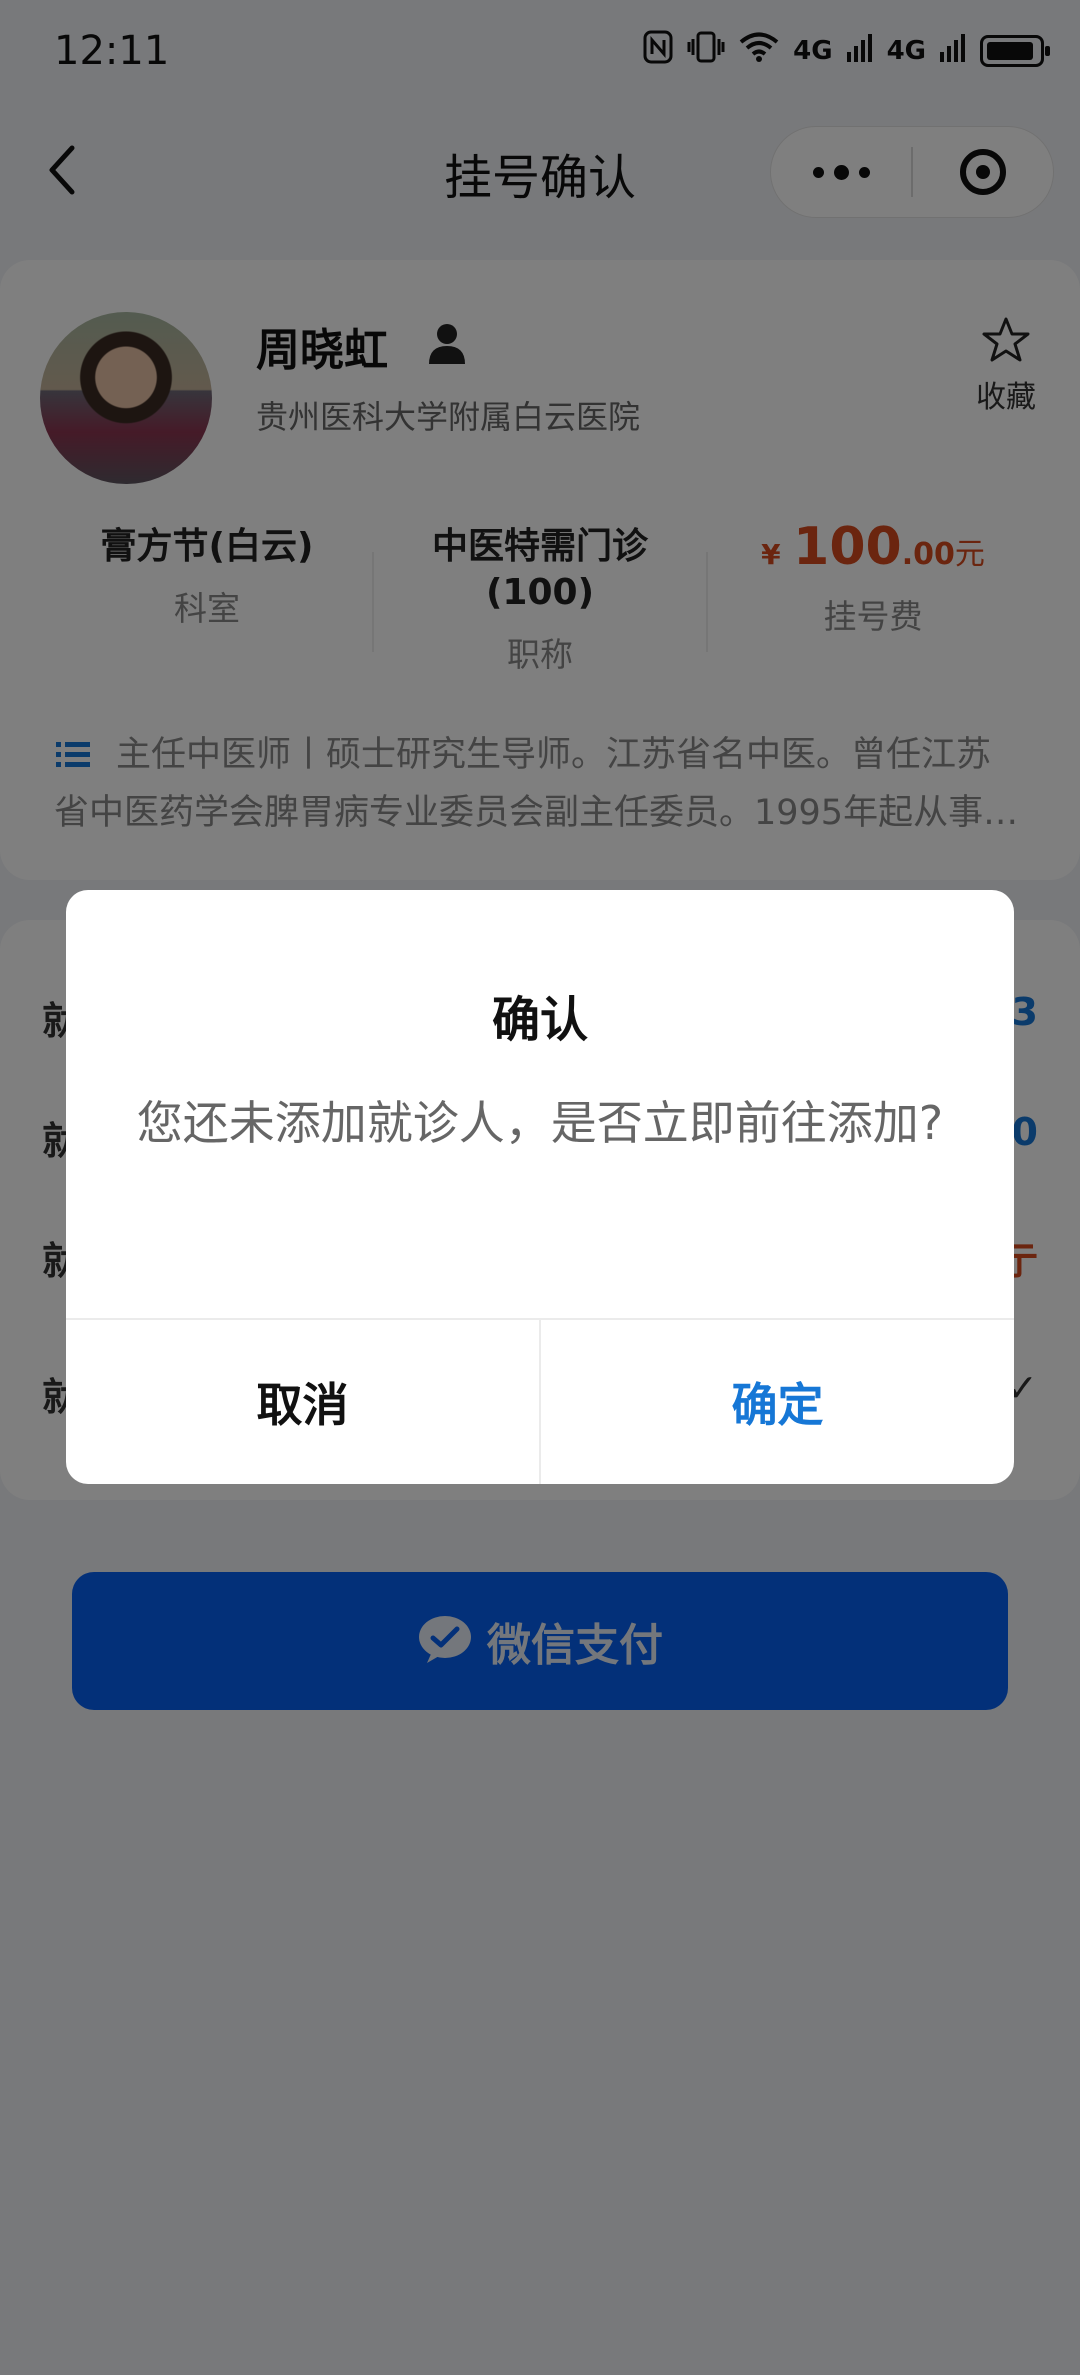 This screenshot has width=1080, height=2375. I want to click on dialog-message: 您还未添加就诊人，是否立即前往添加?, so click(540, 1123).